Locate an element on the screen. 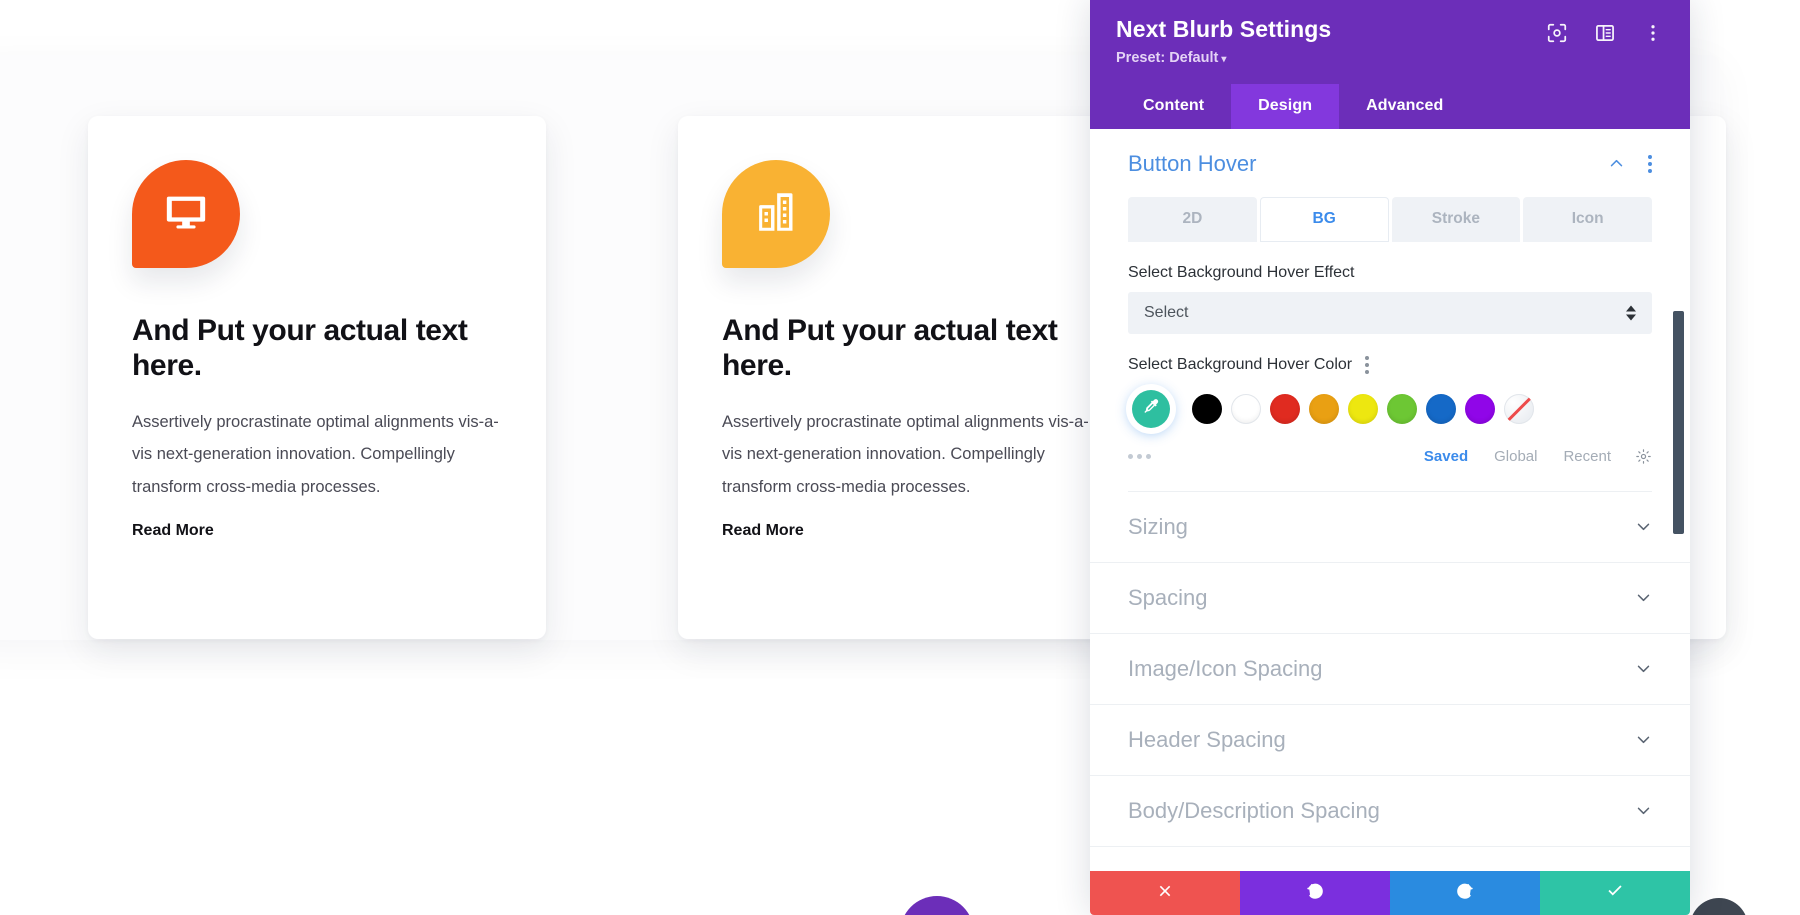 Image resolution: width=1800 pixels, height=915 pixels. chevron-down-icon: ▾ is located at coordinates (1224, 59).